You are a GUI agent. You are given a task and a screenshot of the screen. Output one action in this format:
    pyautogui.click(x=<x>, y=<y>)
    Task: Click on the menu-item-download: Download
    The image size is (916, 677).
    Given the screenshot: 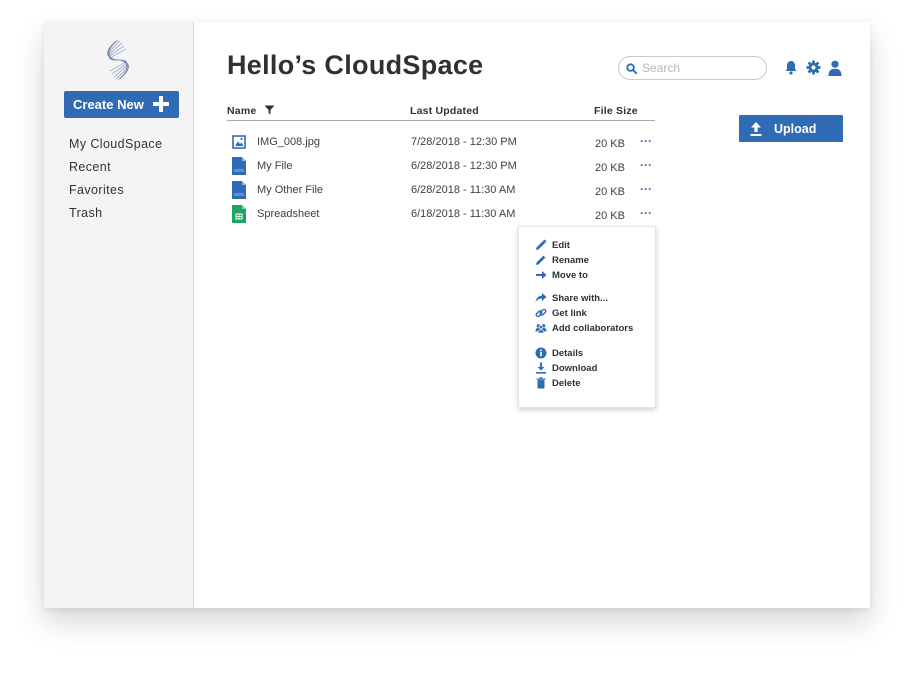 What is the action you would take?
    pyautogui.click(x=566, y=368)
    